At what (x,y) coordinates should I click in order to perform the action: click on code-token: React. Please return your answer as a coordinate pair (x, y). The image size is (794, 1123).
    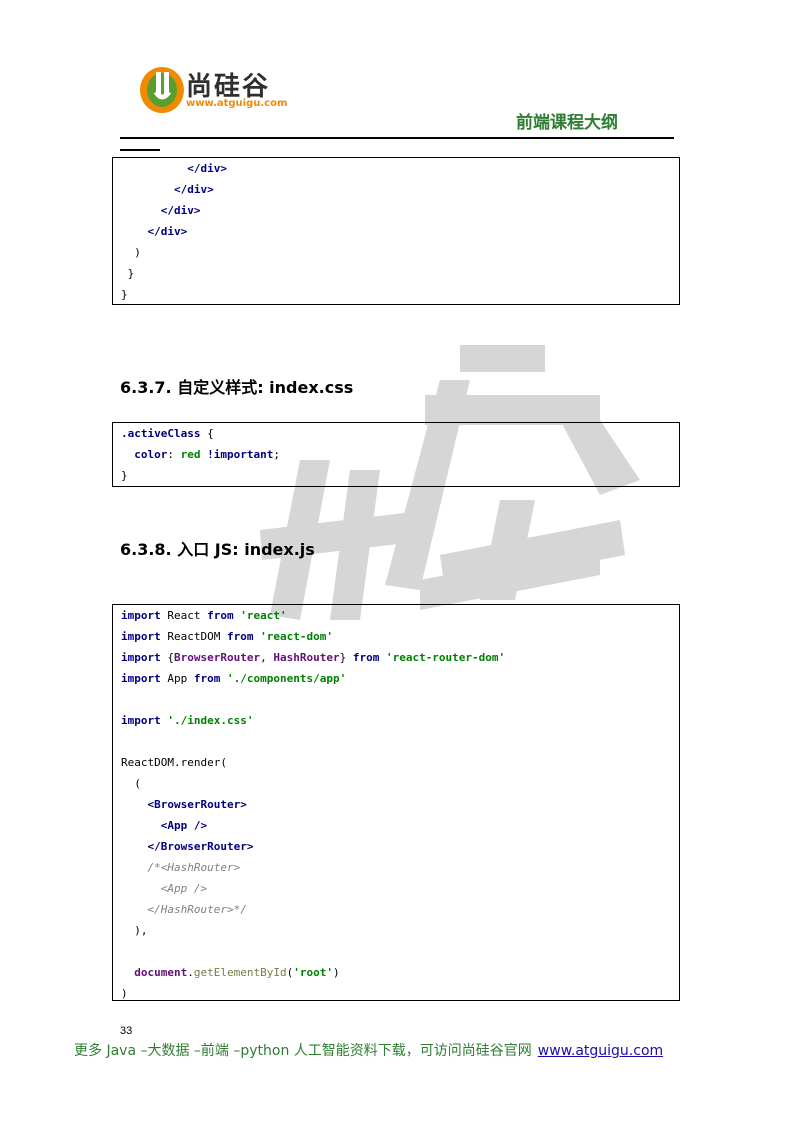
    Looking at the image, I should click on (184, 615).